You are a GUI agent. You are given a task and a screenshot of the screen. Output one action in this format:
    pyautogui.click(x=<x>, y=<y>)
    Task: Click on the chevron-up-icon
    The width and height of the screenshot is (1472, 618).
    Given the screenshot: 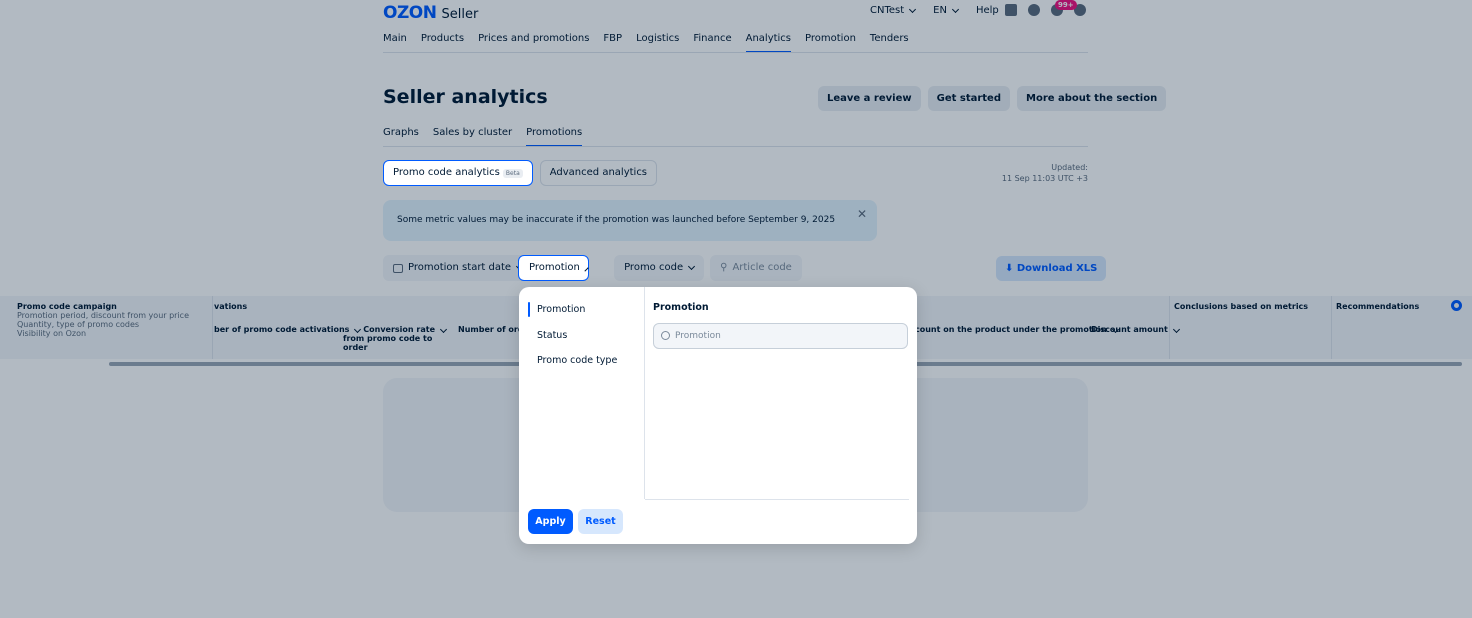 What is the action you would take?
    pyautogui.click(x=586, y=269)
    